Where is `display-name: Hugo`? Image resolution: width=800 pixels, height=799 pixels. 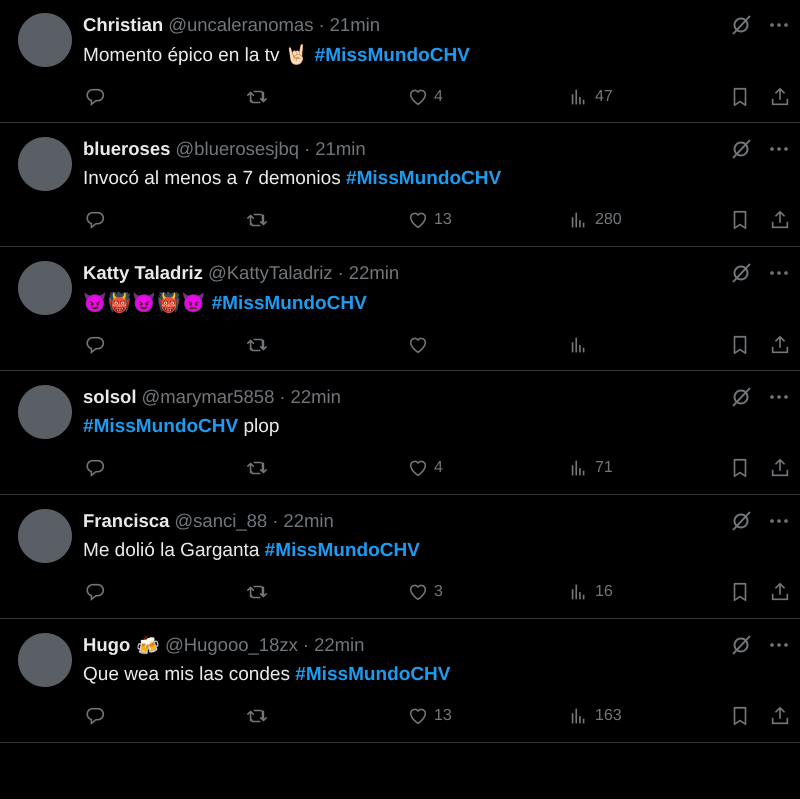 display-name: Hugo is located at coordinates (106, 645).